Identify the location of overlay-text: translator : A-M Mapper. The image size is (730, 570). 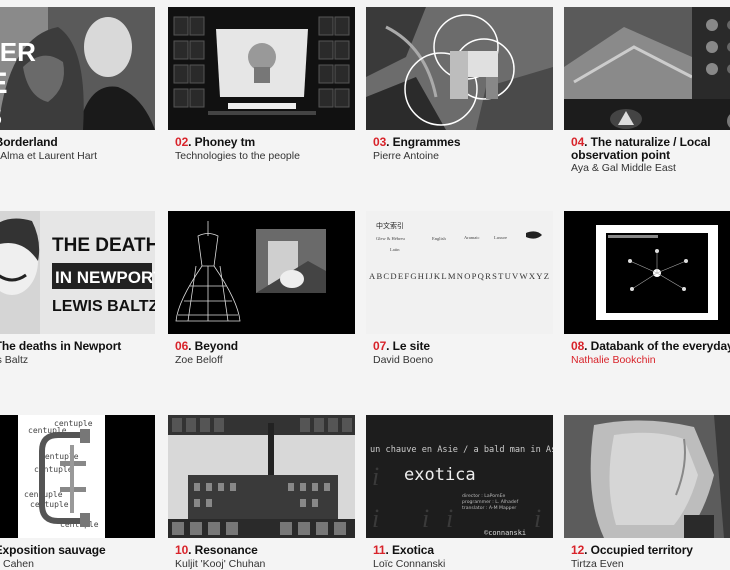
(489, 508).